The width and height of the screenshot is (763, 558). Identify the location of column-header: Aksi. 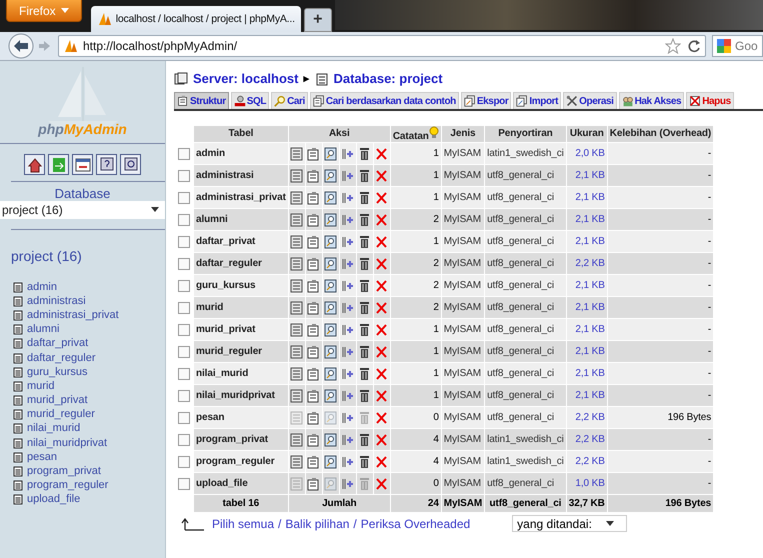
(339, 134).